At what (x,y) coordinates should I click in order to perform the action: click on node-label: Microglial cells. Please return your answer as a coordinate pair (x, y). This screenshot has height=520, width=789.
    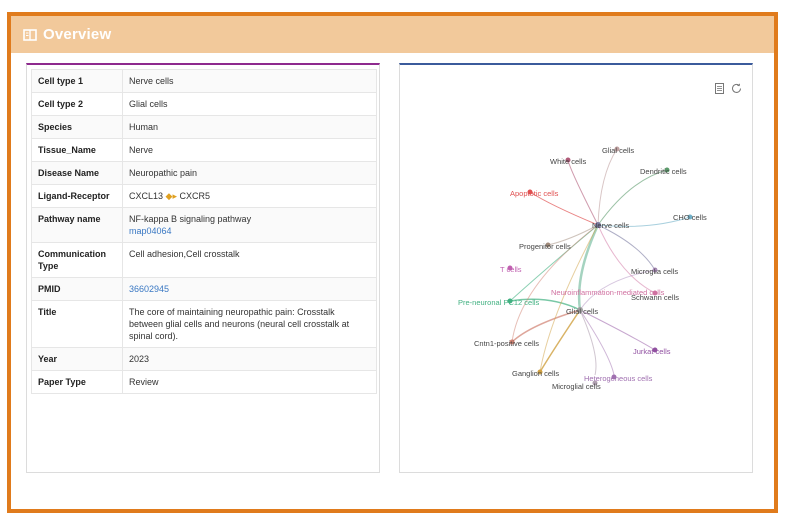
    Looking at the image, I should click on (576, 386).